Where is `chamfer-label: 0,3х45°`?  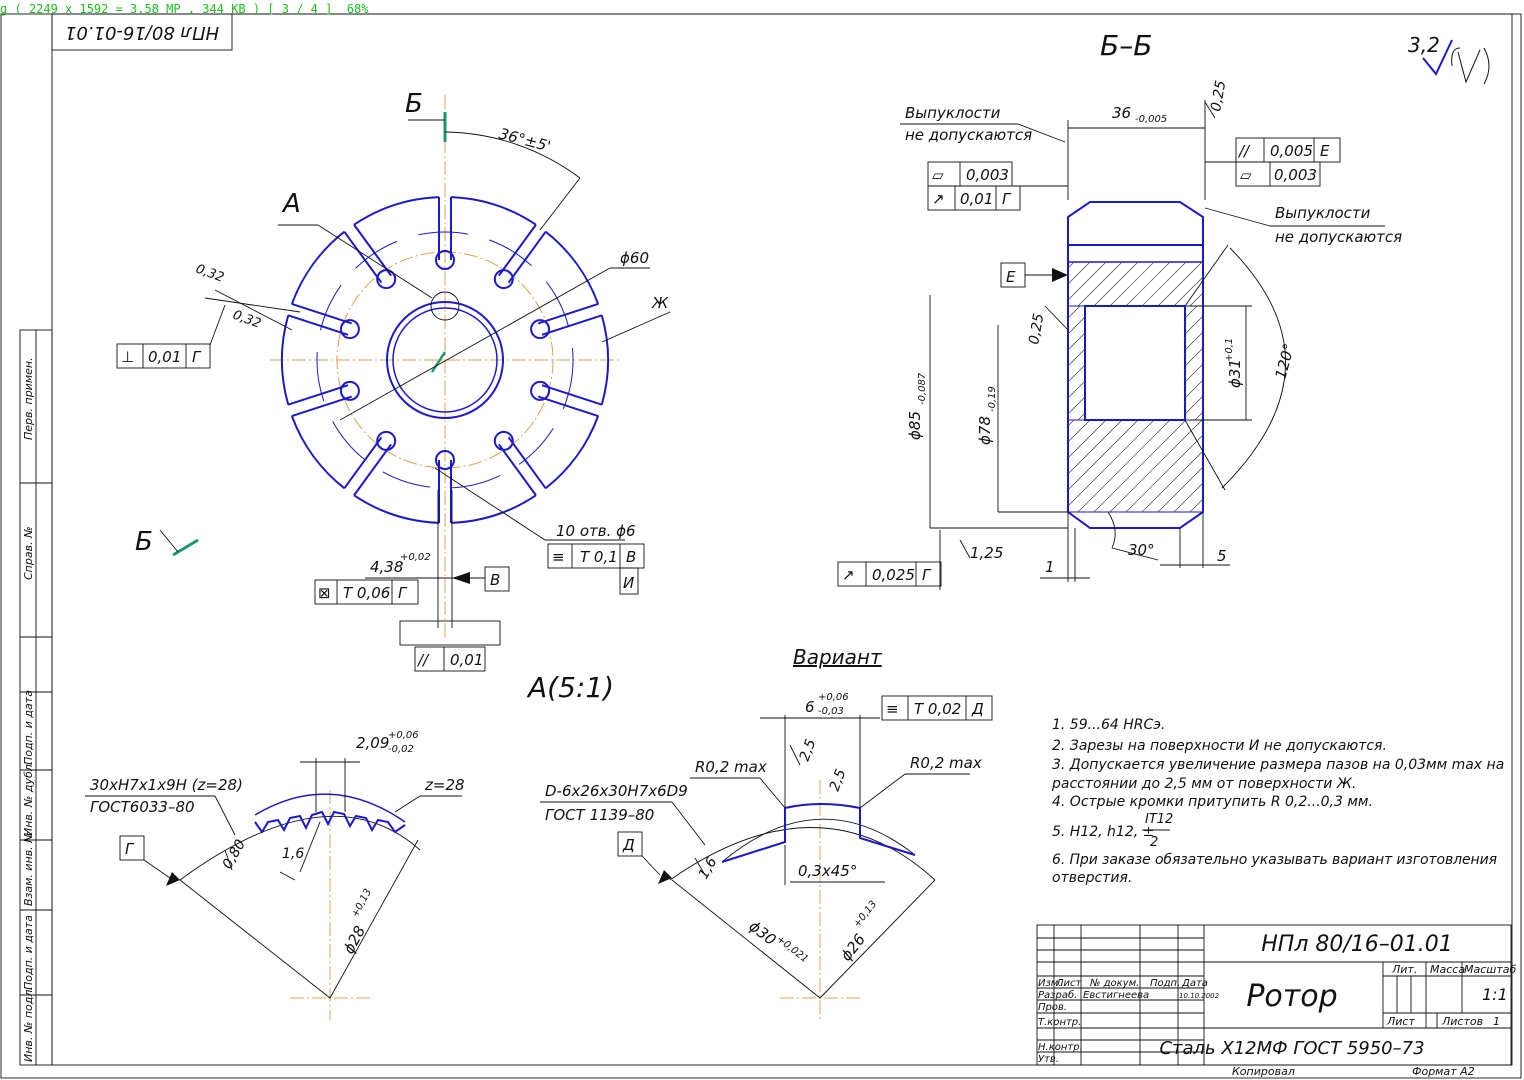
chamfer-label: 0,3х45° is located at coordinates (827, 871).